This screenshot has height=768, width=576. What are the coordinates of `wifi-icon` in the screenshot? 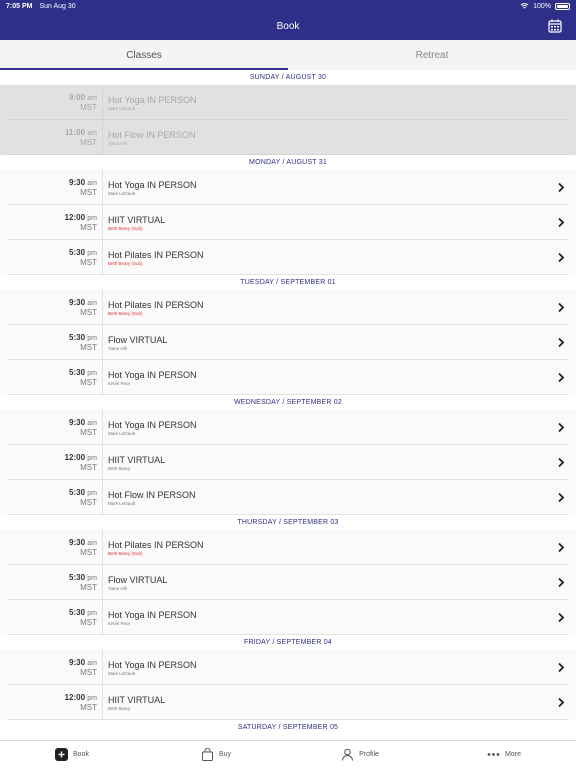 It's located at (524, 6).